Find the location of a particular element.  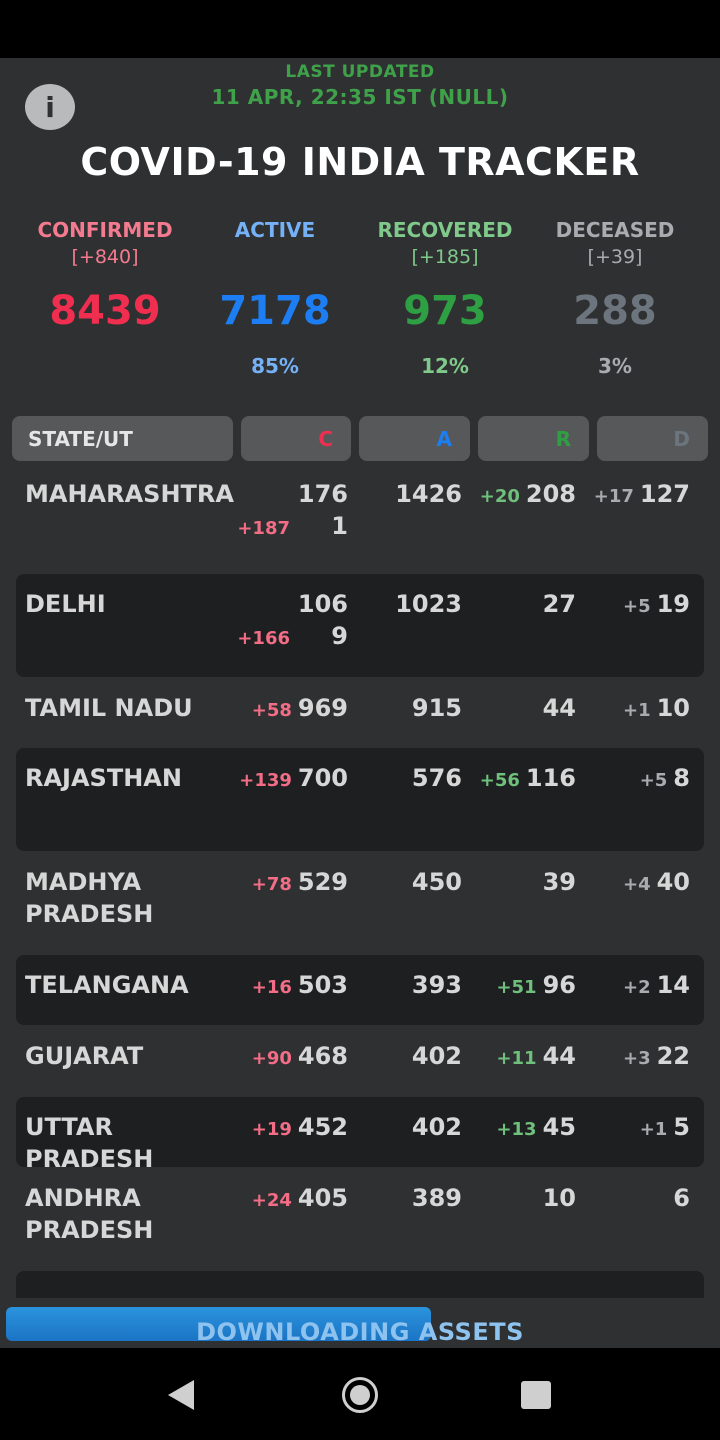

active-value: 576 is located at coordinates (436, 778).